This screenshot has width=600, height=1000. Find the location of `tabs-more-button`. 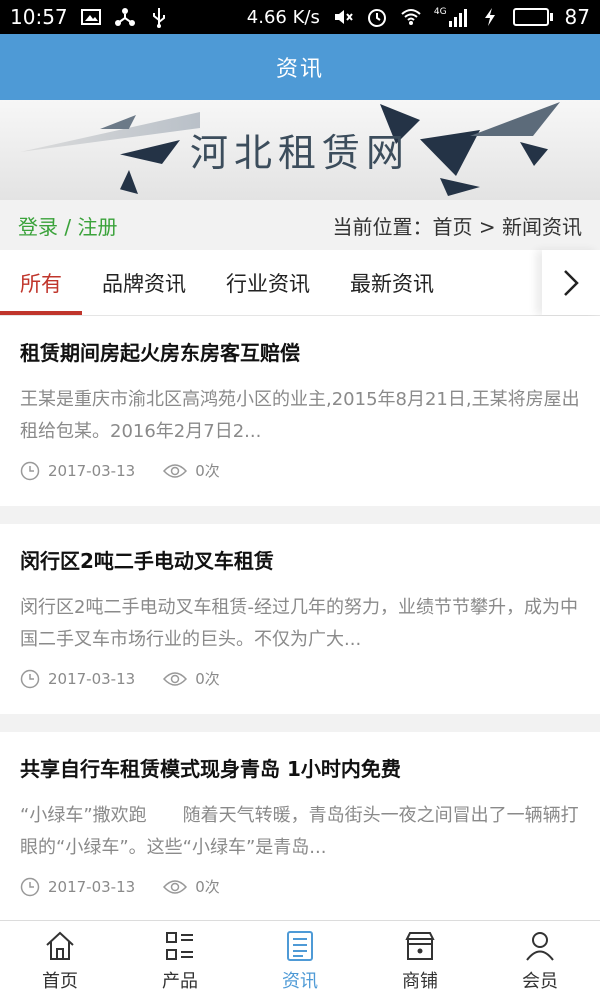

tabs-more-button is located at coordinates (571, 282).